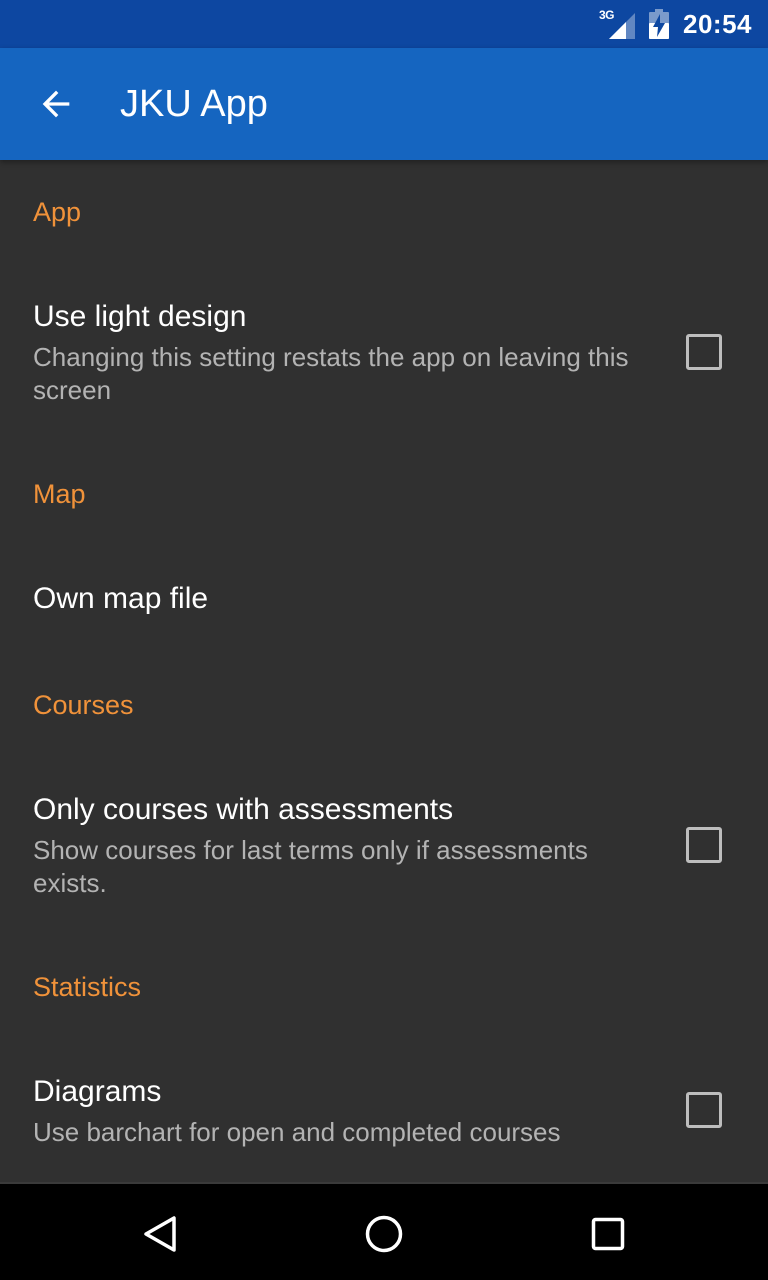 The width and height of the screenshot is (768, 1280). I want to click on nav-recents-icon, so click(608, 1234).